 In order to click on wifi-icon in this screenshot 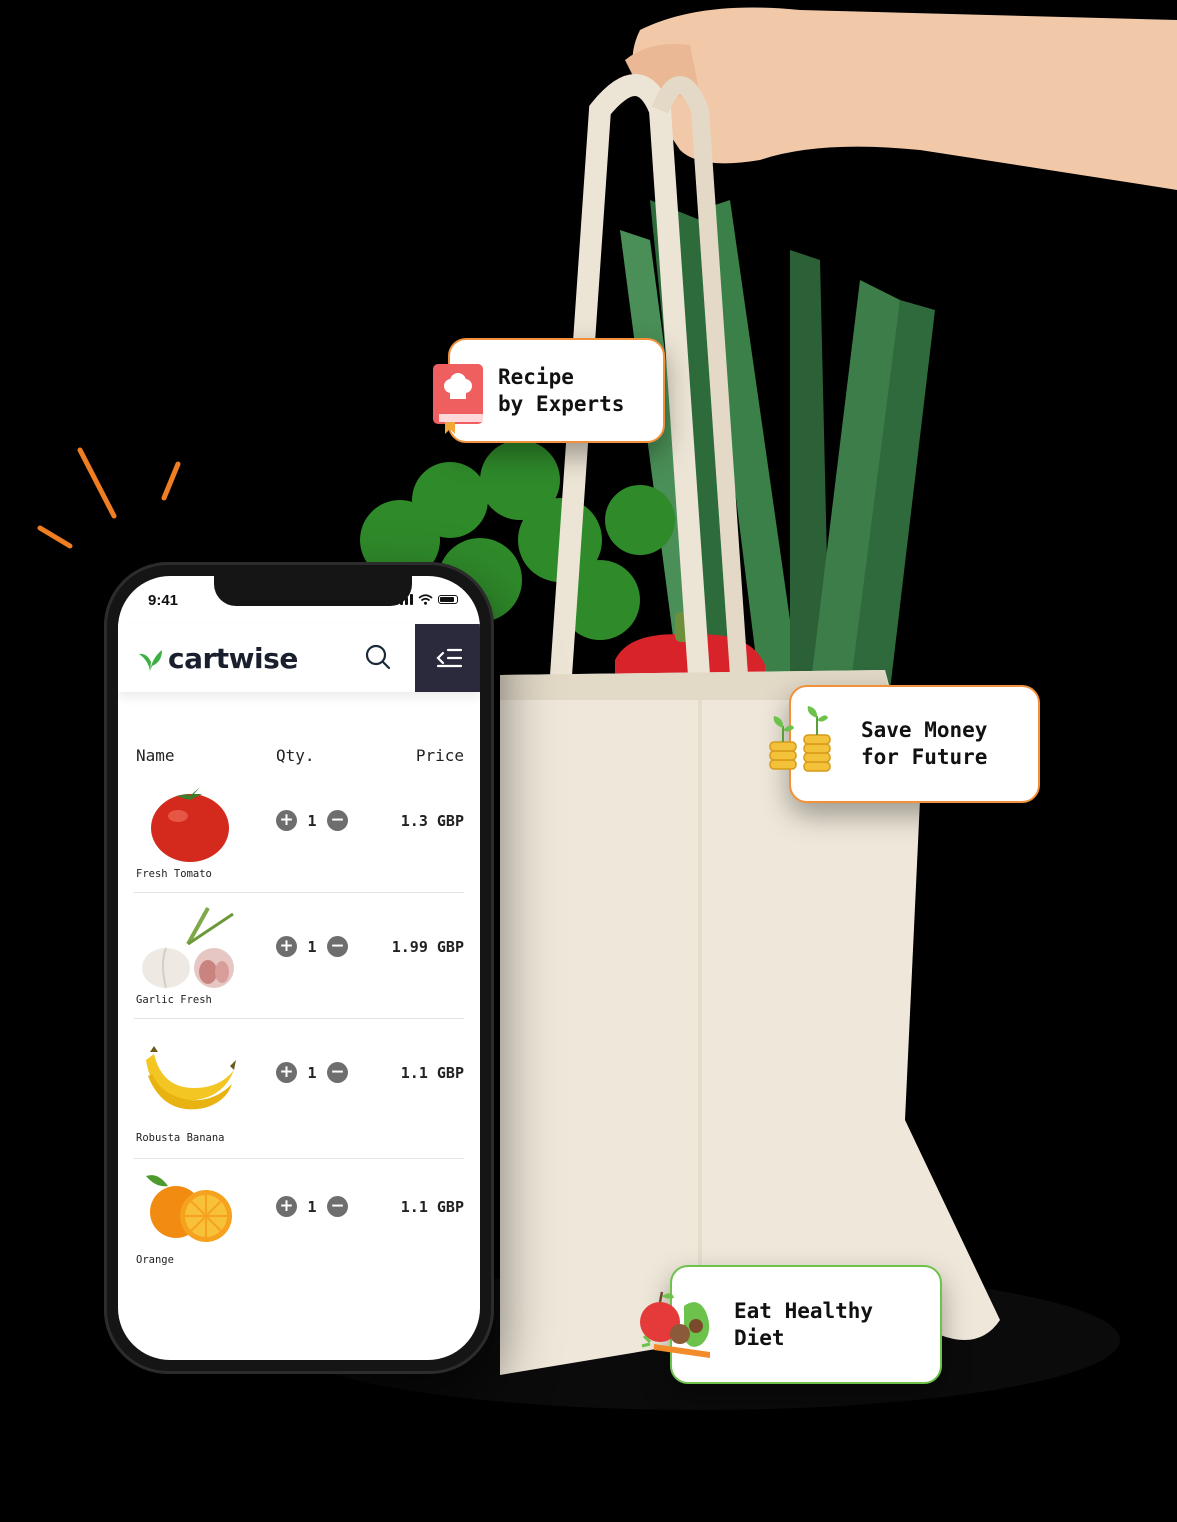, I will do `click(425, 599)`.